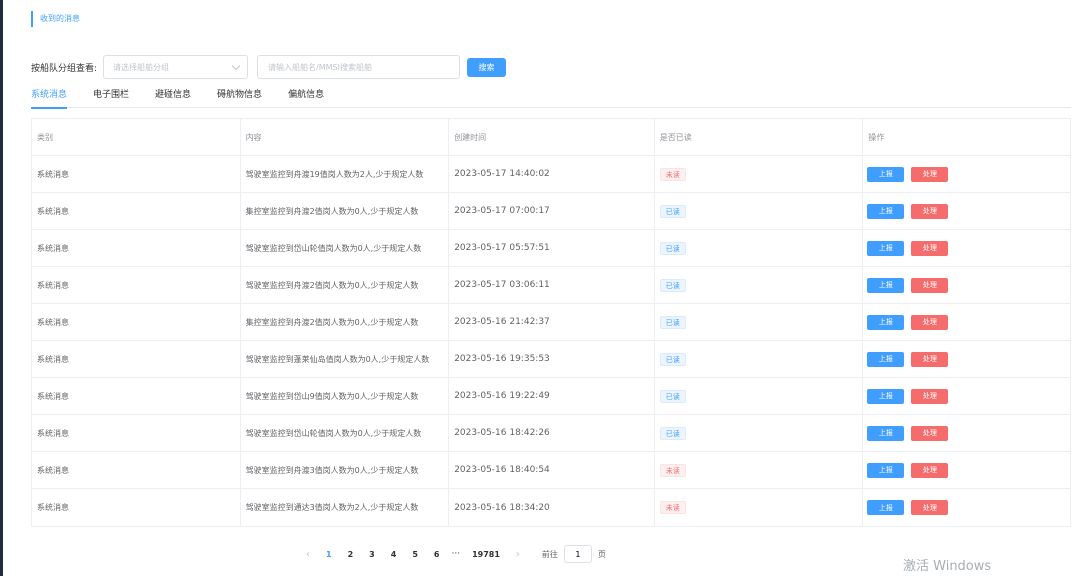 This screenshot has width=1080, height=576. I want to click on row-time-text: 2023-05-17 05:57:51, so click(502, 248).